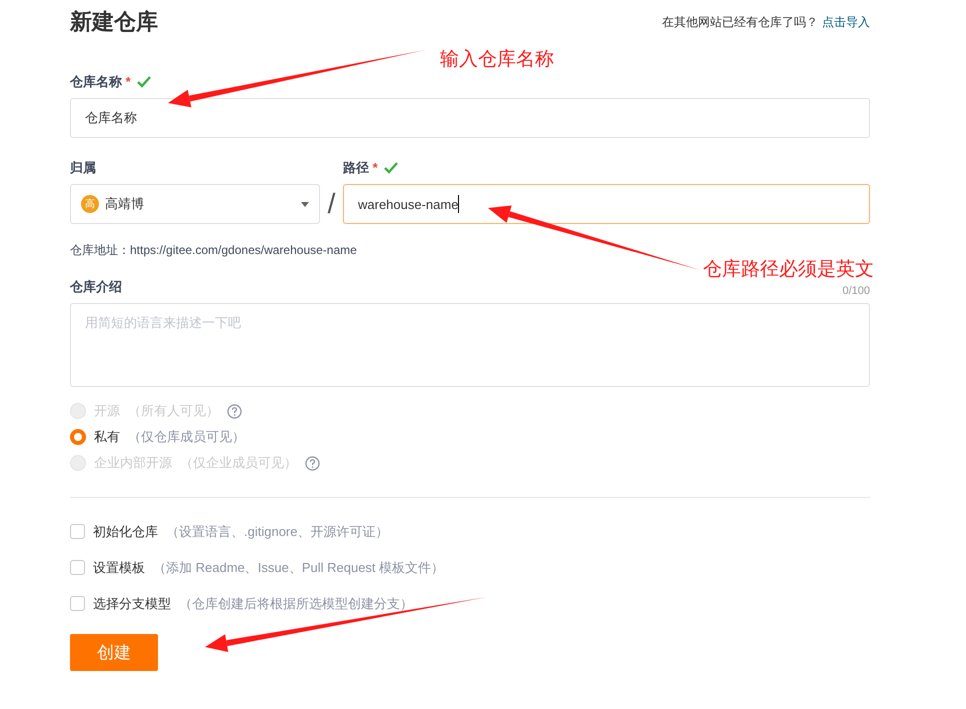 The width and height of the screenshot is (966, 709). I want to click on option-checkbox-row: 初始化仓库 （设置语言、.gitignore、开源许可证）, so click(470, 531).